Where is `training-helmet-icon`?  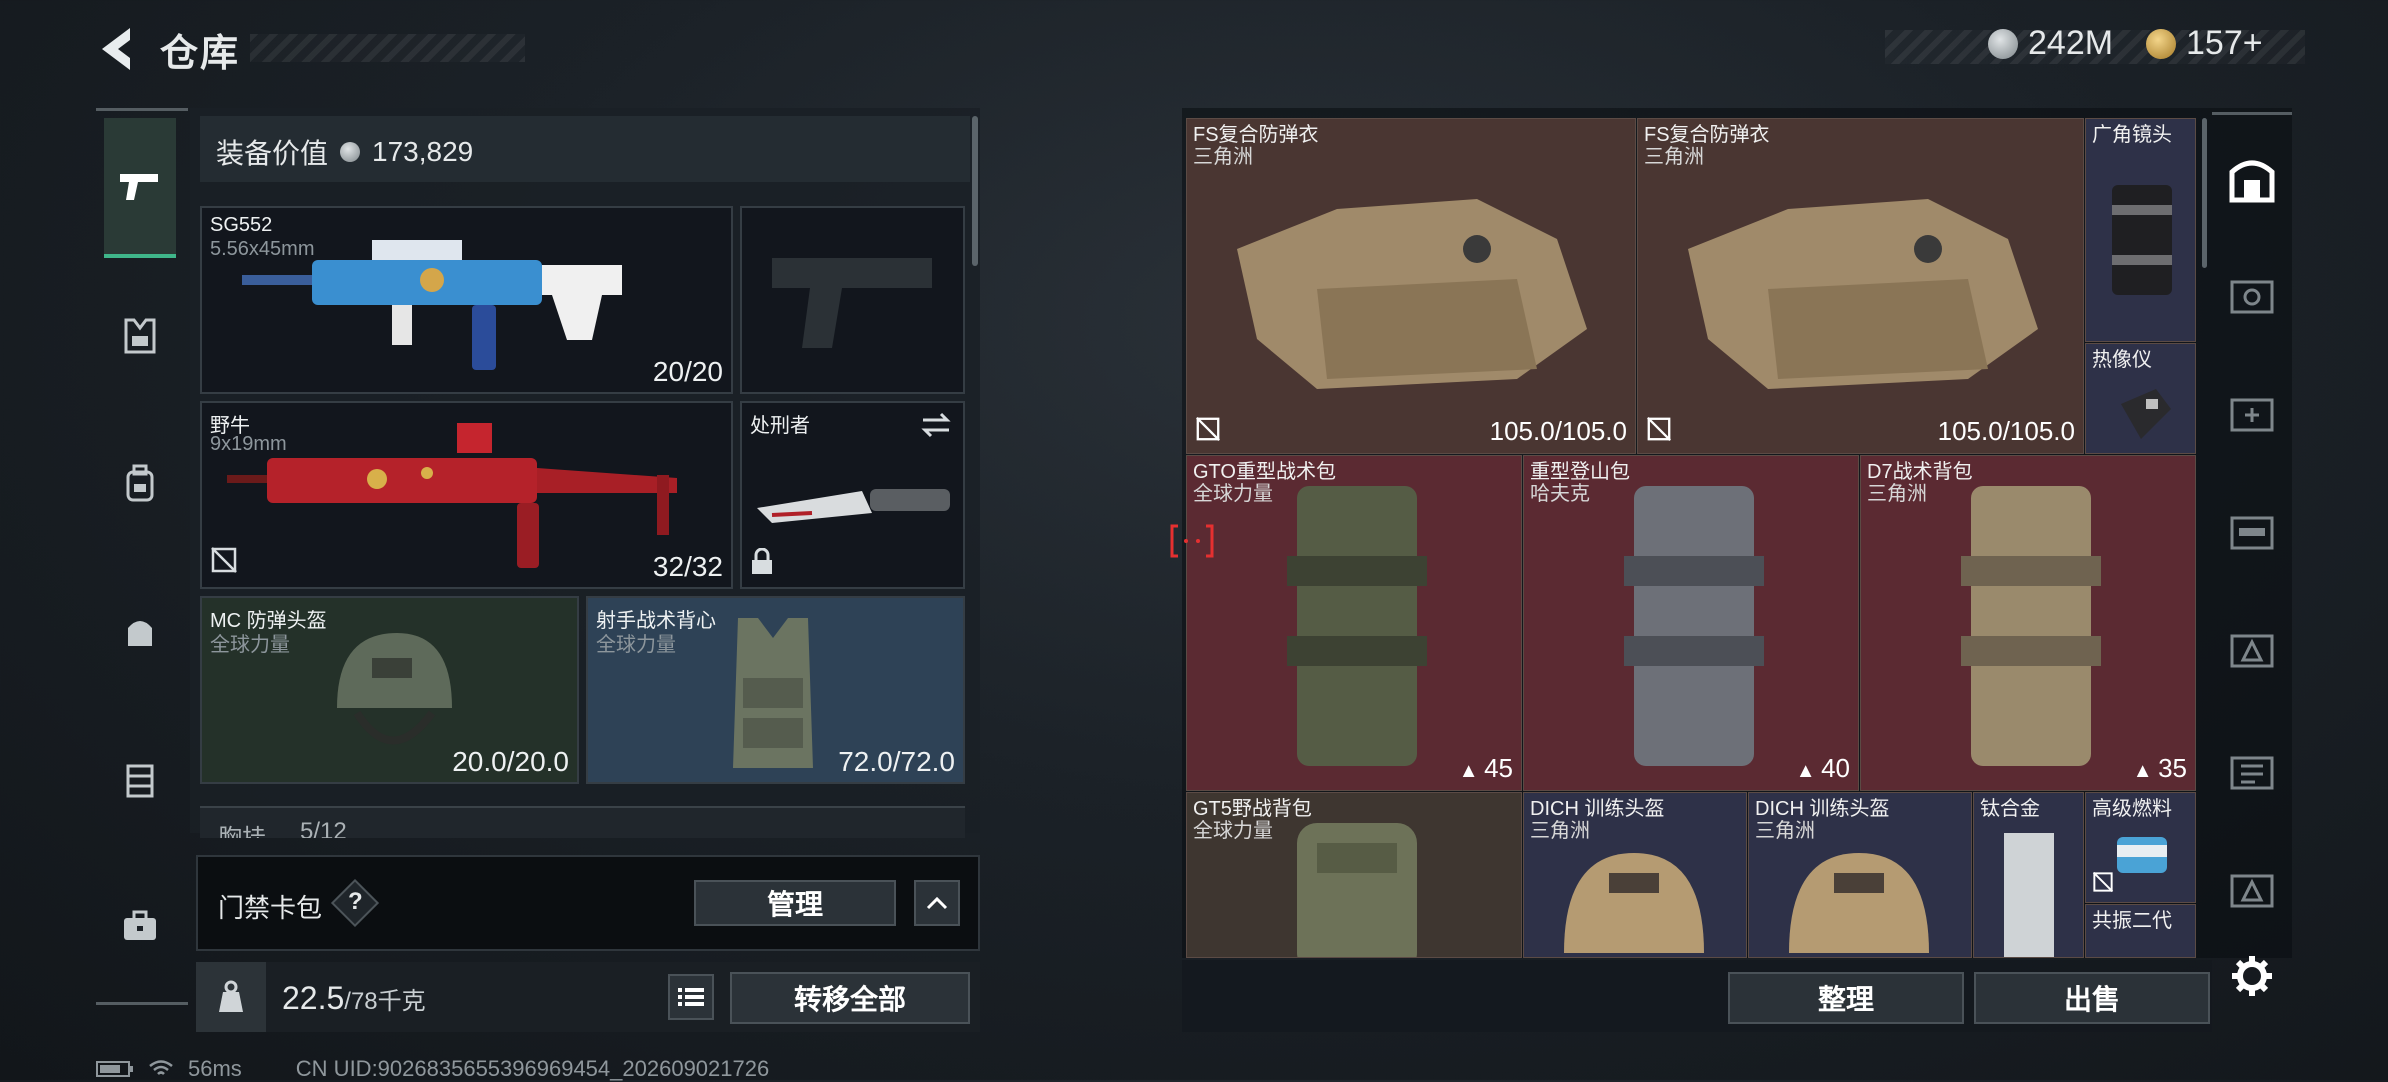
training-helmet-icon is located at coordinates (1859, 903).